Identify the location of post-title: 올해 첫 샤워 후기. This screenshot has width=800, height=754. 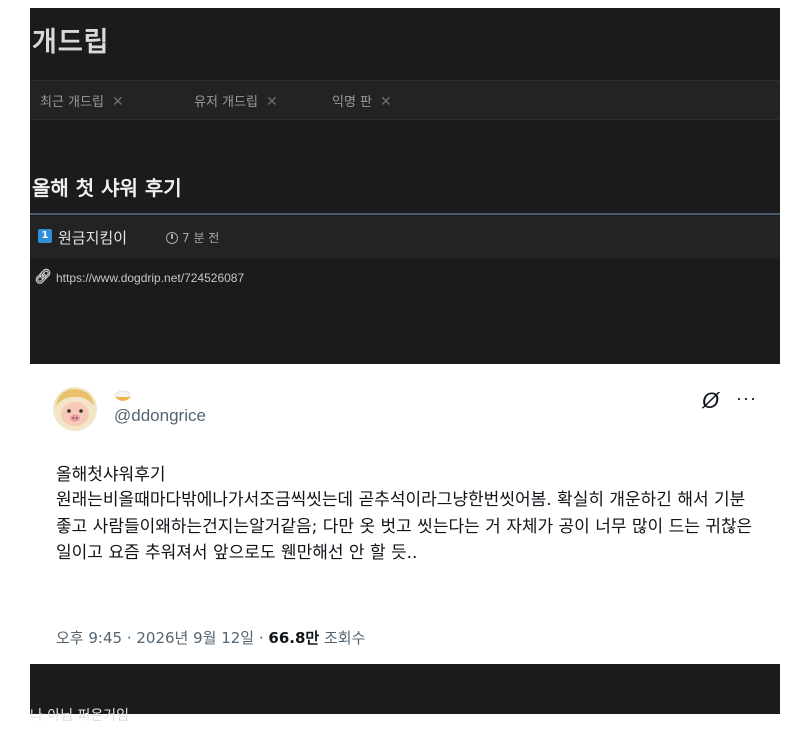
(107, 188).